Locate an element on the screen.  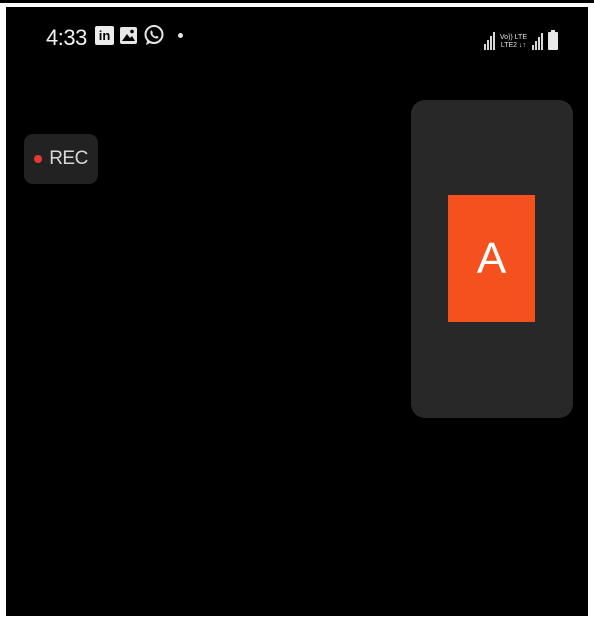
top-border is located at coordinates (297, 1).